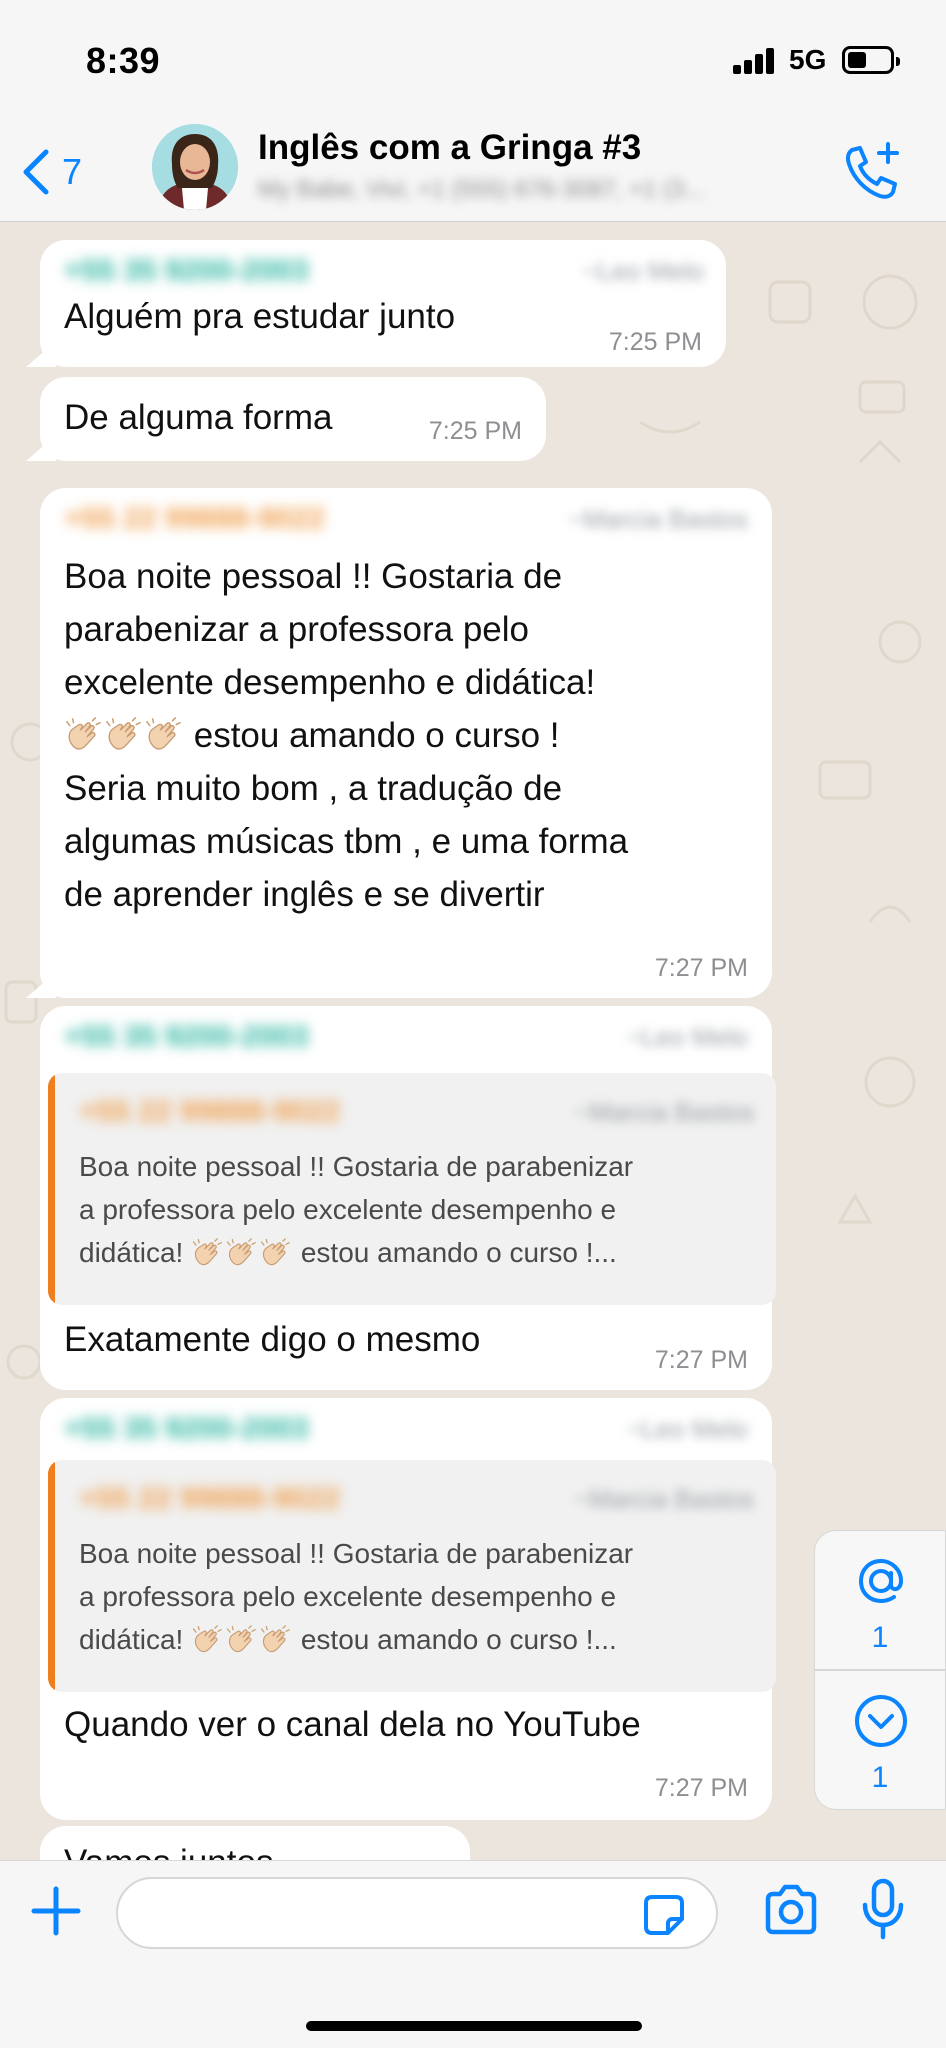  What do you see at coordinates (72, 171) in the screenshot?
I see `unread-chats-count: 7` at bounding box center [72, 171].